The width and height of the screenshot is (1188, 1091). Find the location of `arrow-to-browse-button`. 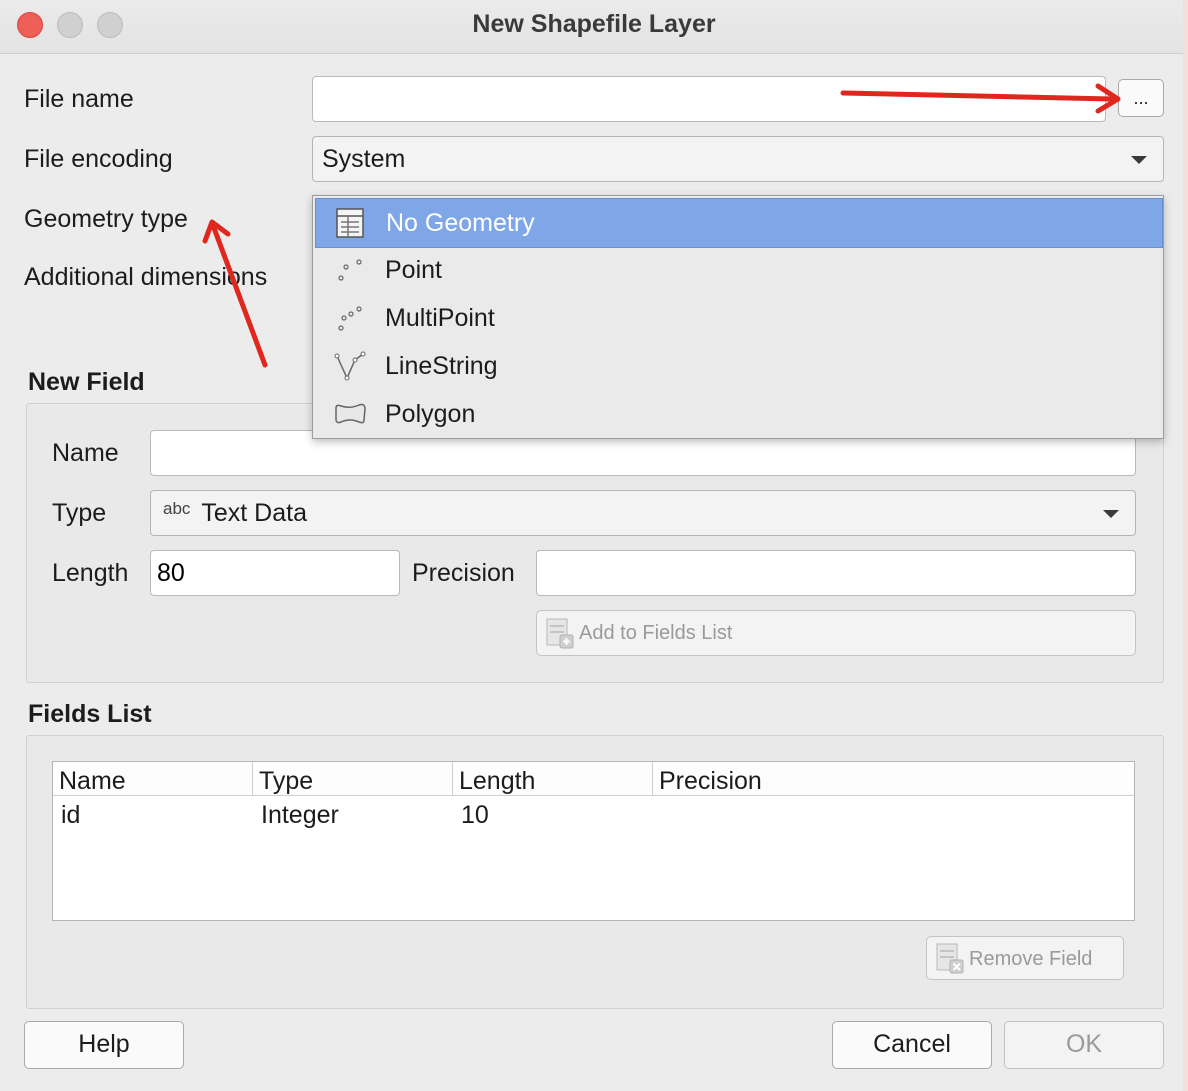

arrow-to-browse-button is located at coordinates (980, 98).